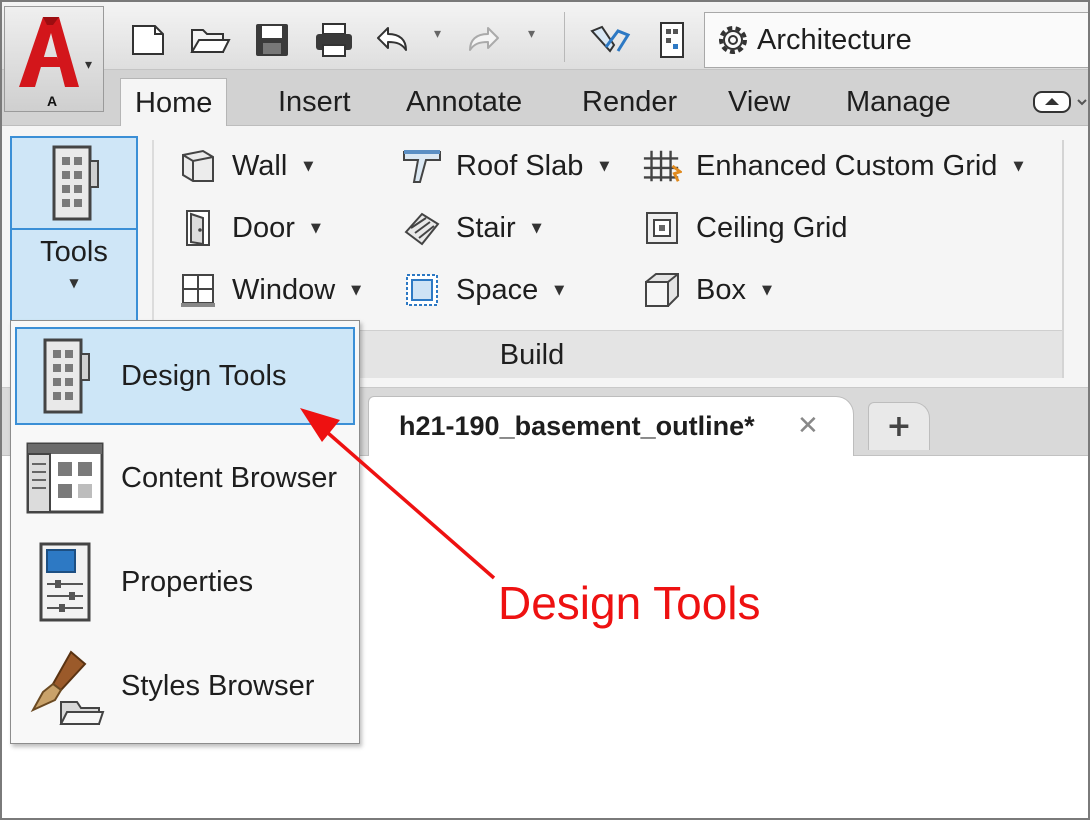 This screenshot has height=820, width=1090. I want to click on tab-annotate: Annotate, so click(464, 102).